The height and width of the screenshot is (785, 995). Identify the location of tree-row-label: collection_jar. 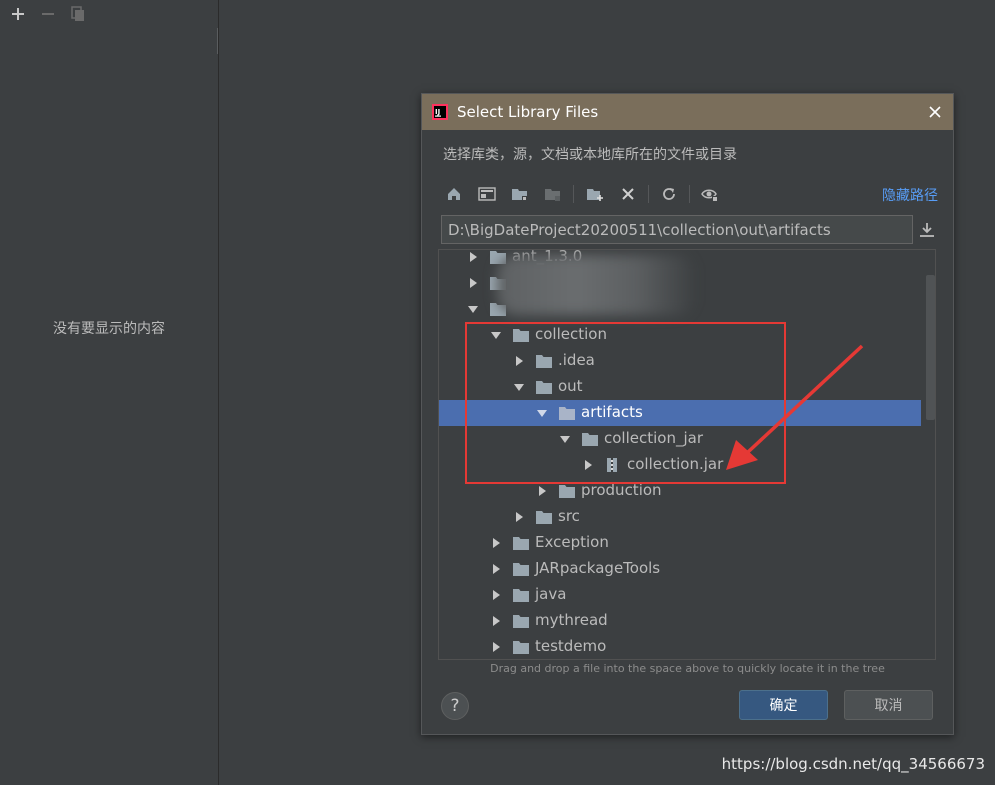
(653, 438).